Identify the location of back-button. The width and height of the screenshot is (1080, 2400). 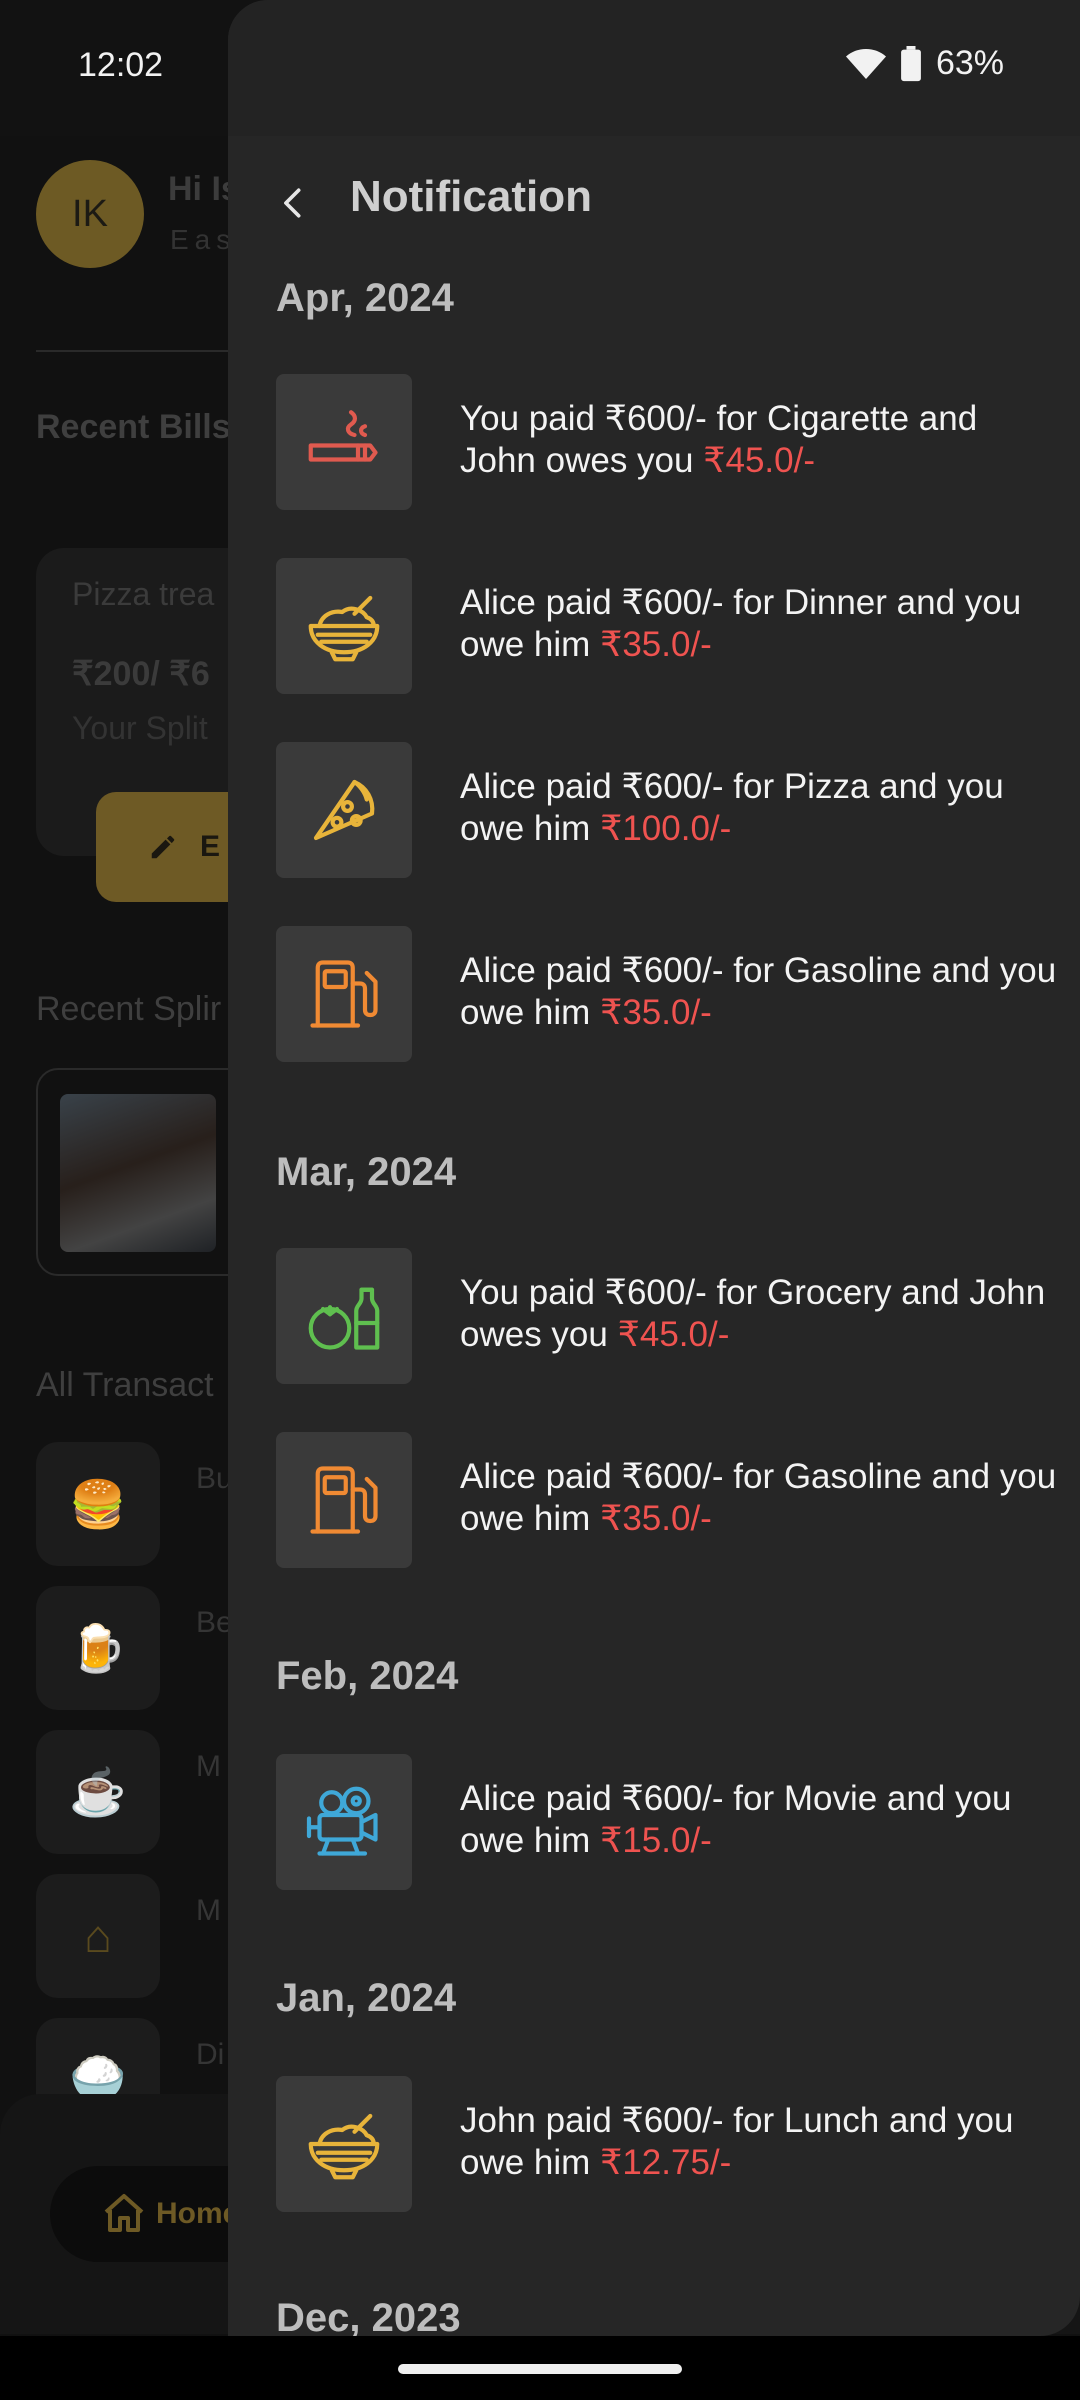
(293, 203).